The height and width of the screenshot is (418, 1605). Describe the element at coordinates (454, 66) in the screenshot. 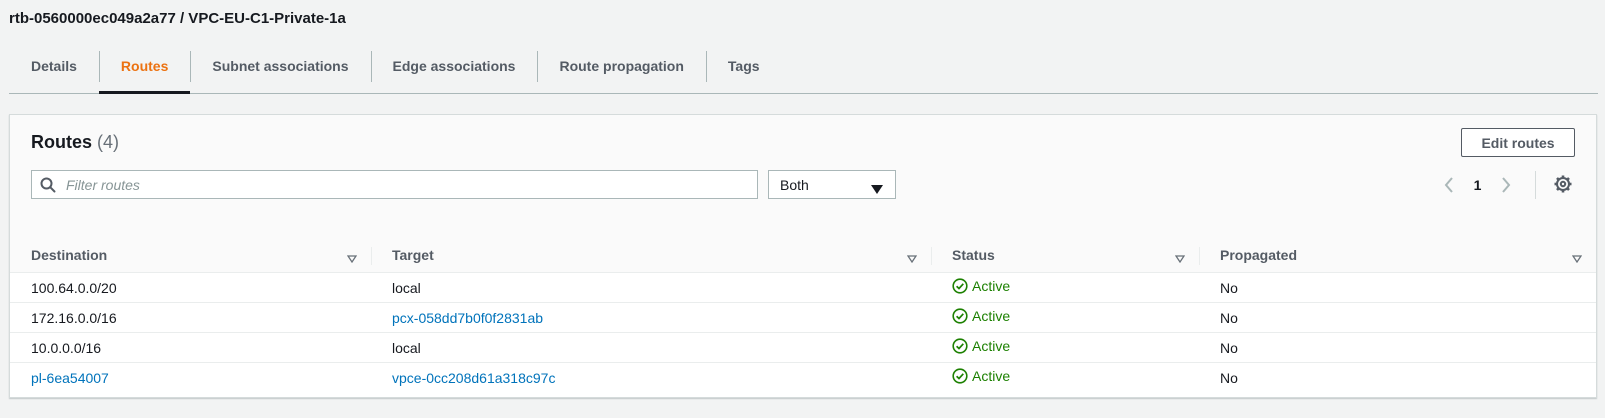

I see `tab-edge-associations: Edge associations` at that location.